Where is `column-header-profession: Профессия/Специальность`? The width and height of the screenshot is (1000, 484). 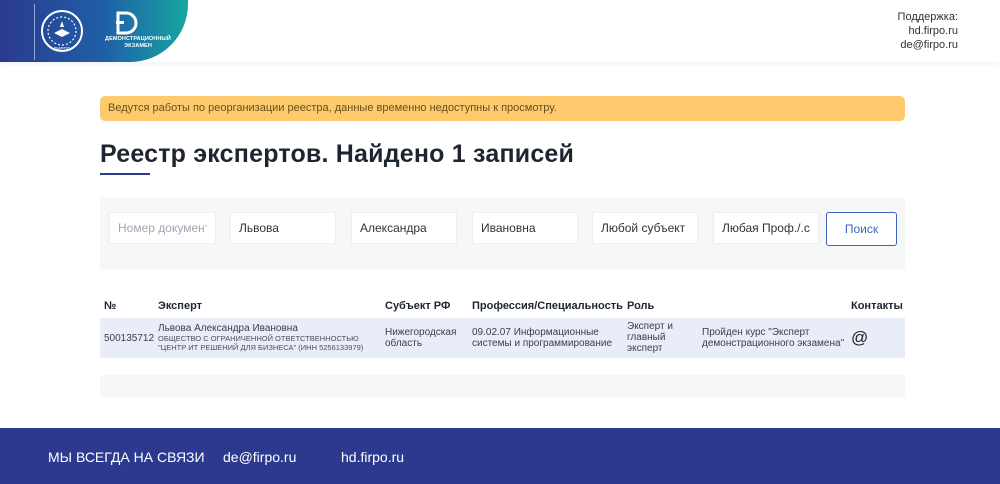 column-header-profession: Профессия/Специальность is located at coordinates (547, 306).